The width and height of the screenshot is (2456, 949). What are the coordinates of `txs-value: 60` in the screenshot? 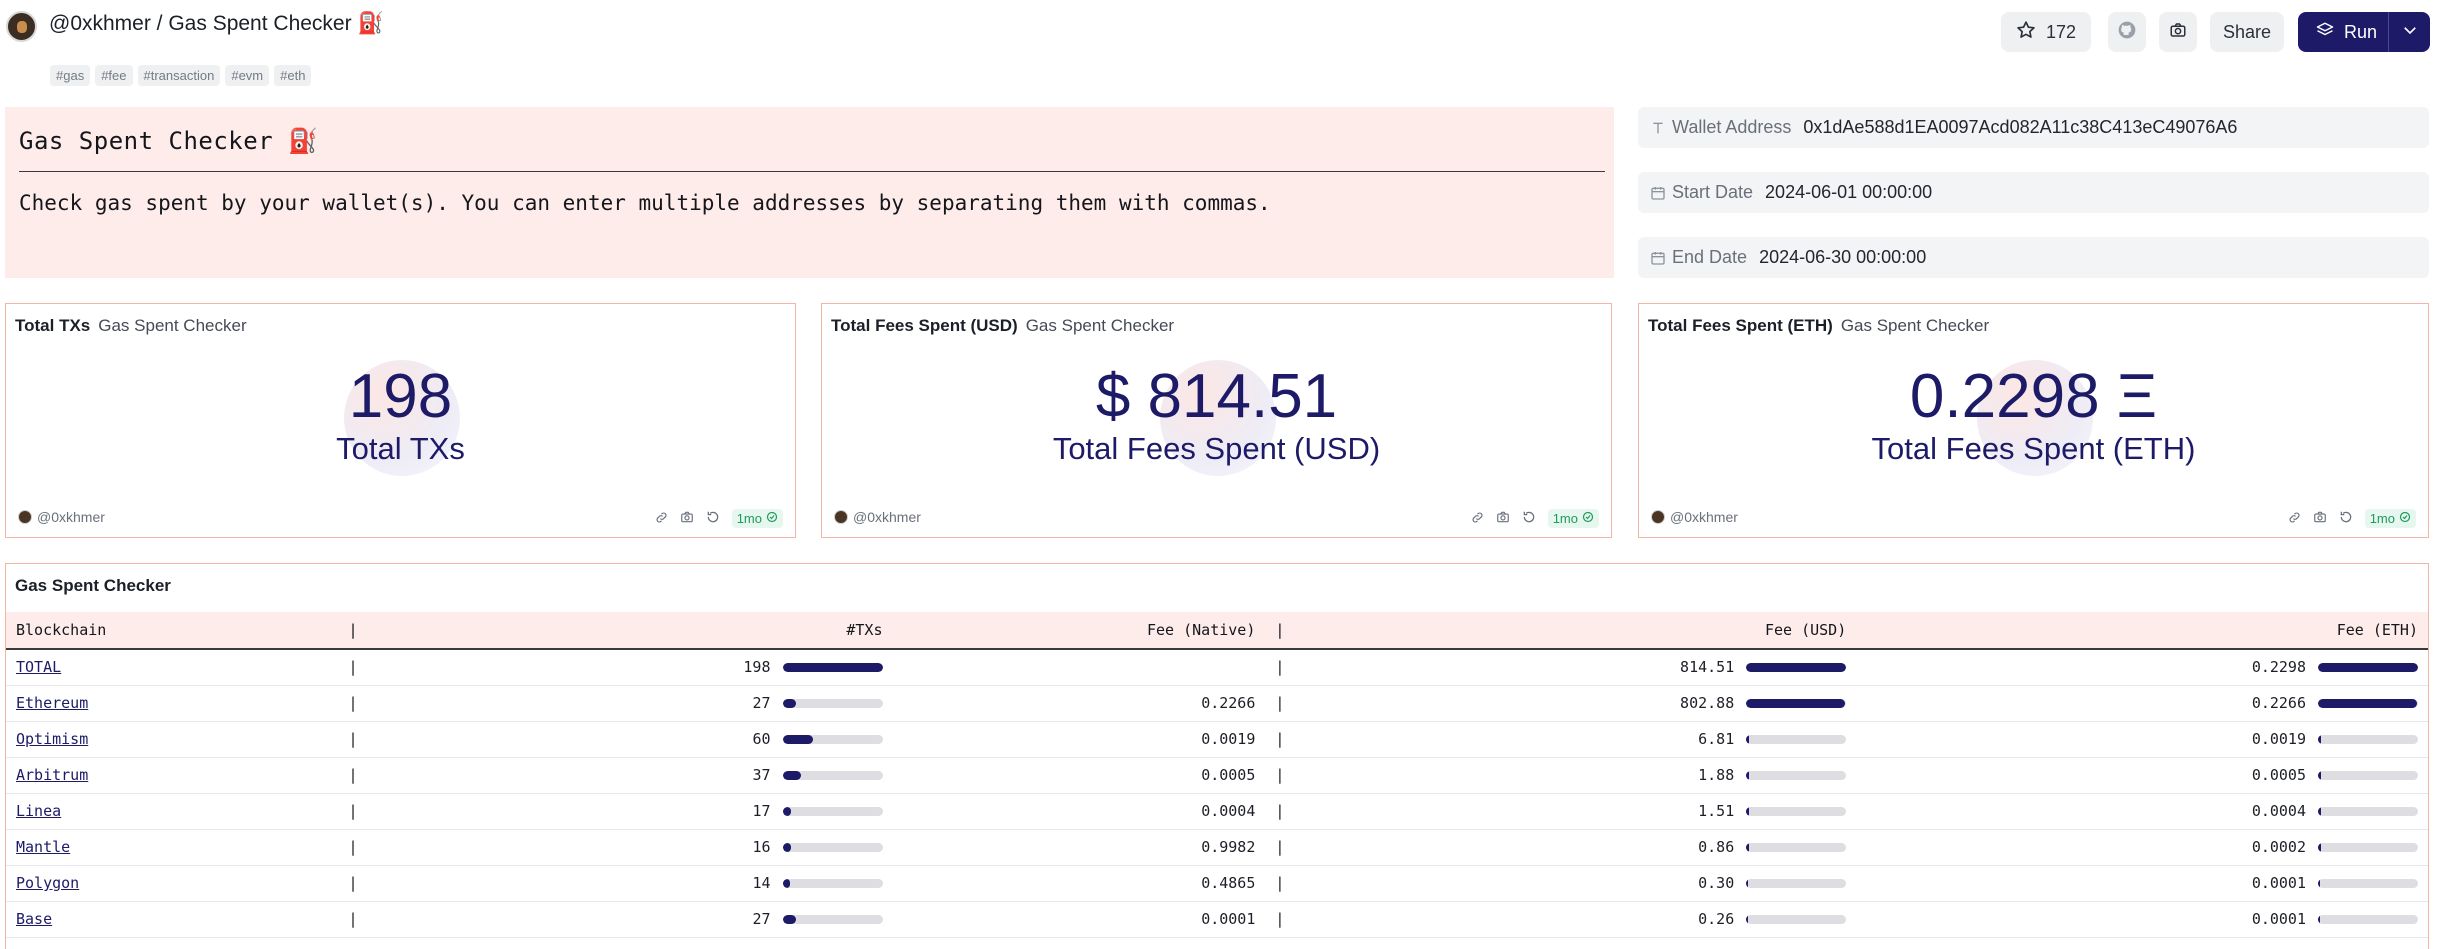 It's located at (761, 739).